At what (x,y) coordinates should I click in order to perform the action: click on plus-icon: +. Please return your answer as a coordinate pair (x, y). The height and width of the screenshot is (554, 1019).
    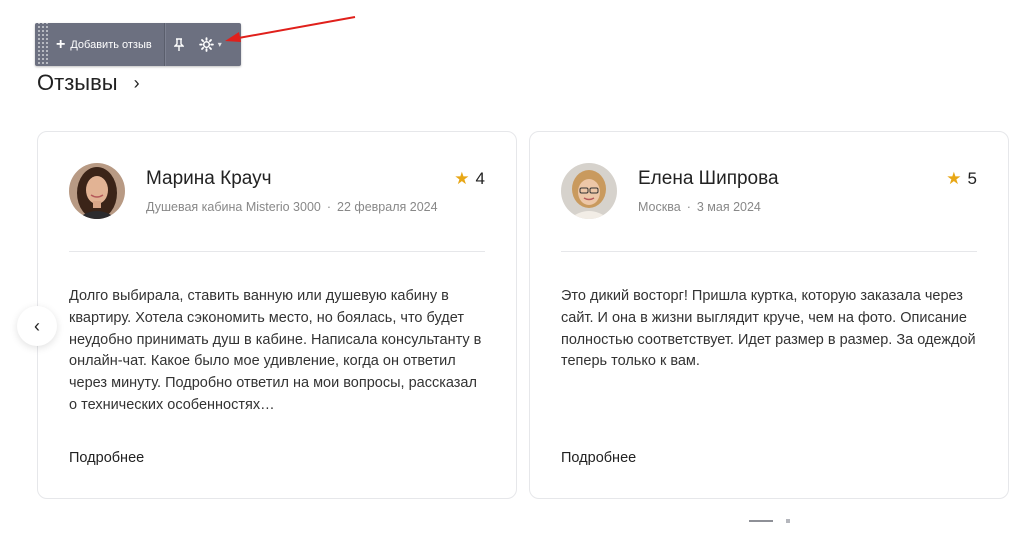
    Looking at the image, I should click on (61, 44).